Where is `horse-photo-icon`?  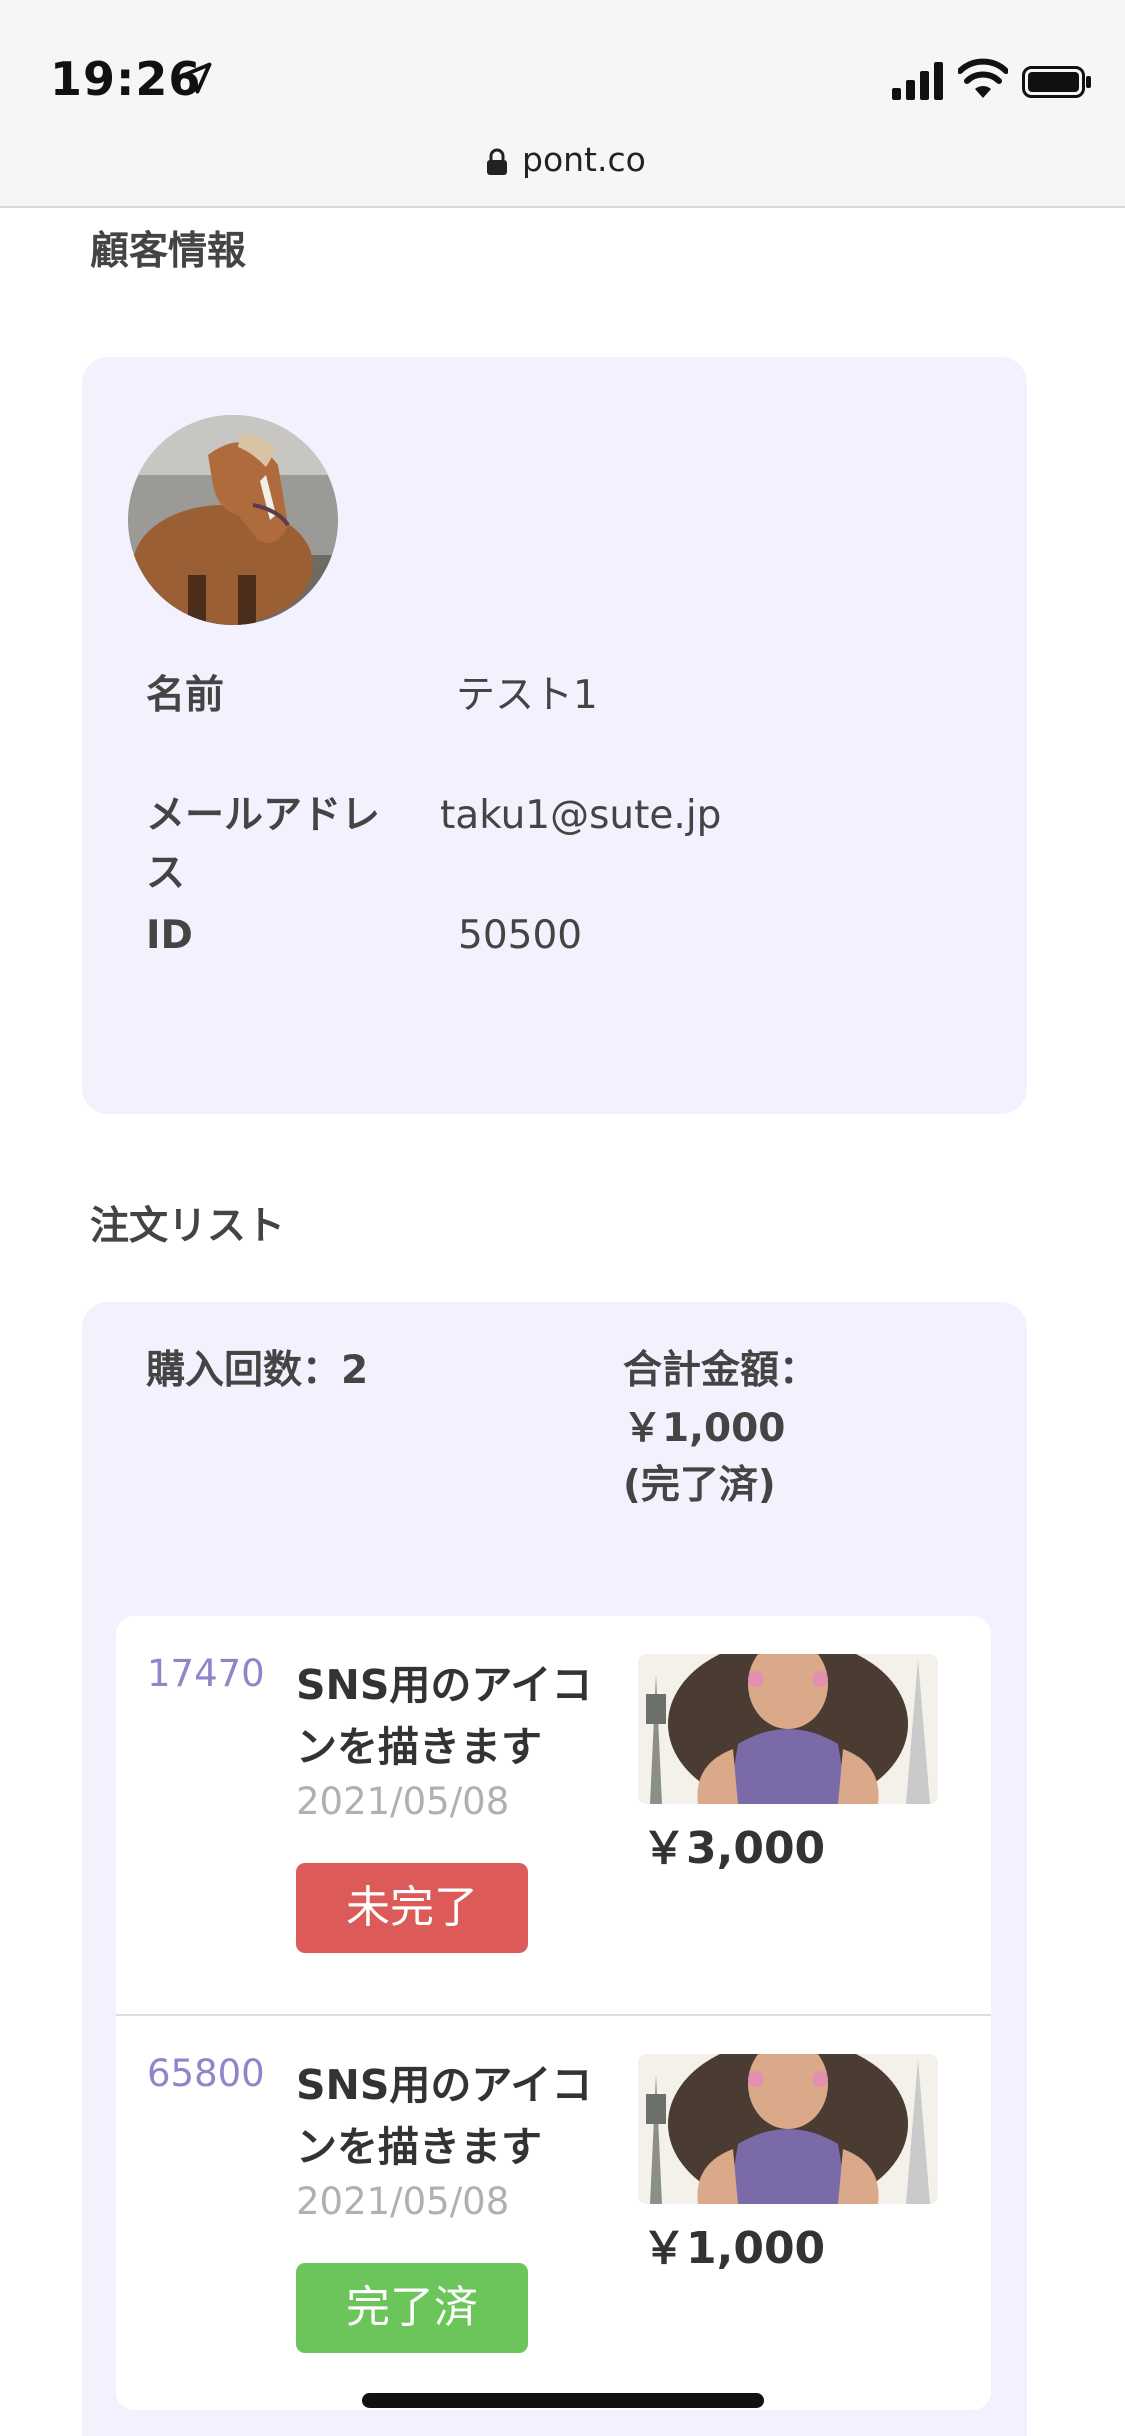 horse-photo-icon is located at coordinates (233, 520).